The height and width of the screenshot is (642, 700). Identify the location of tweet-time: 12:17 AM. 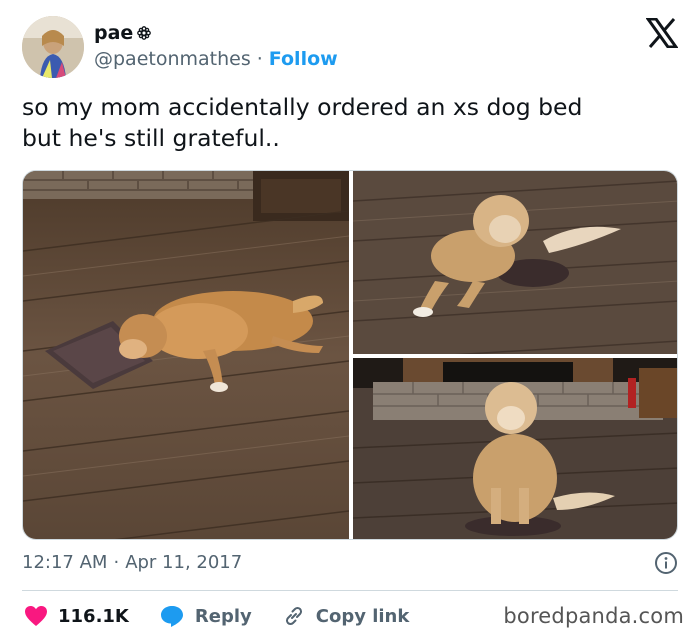
(64, 562).